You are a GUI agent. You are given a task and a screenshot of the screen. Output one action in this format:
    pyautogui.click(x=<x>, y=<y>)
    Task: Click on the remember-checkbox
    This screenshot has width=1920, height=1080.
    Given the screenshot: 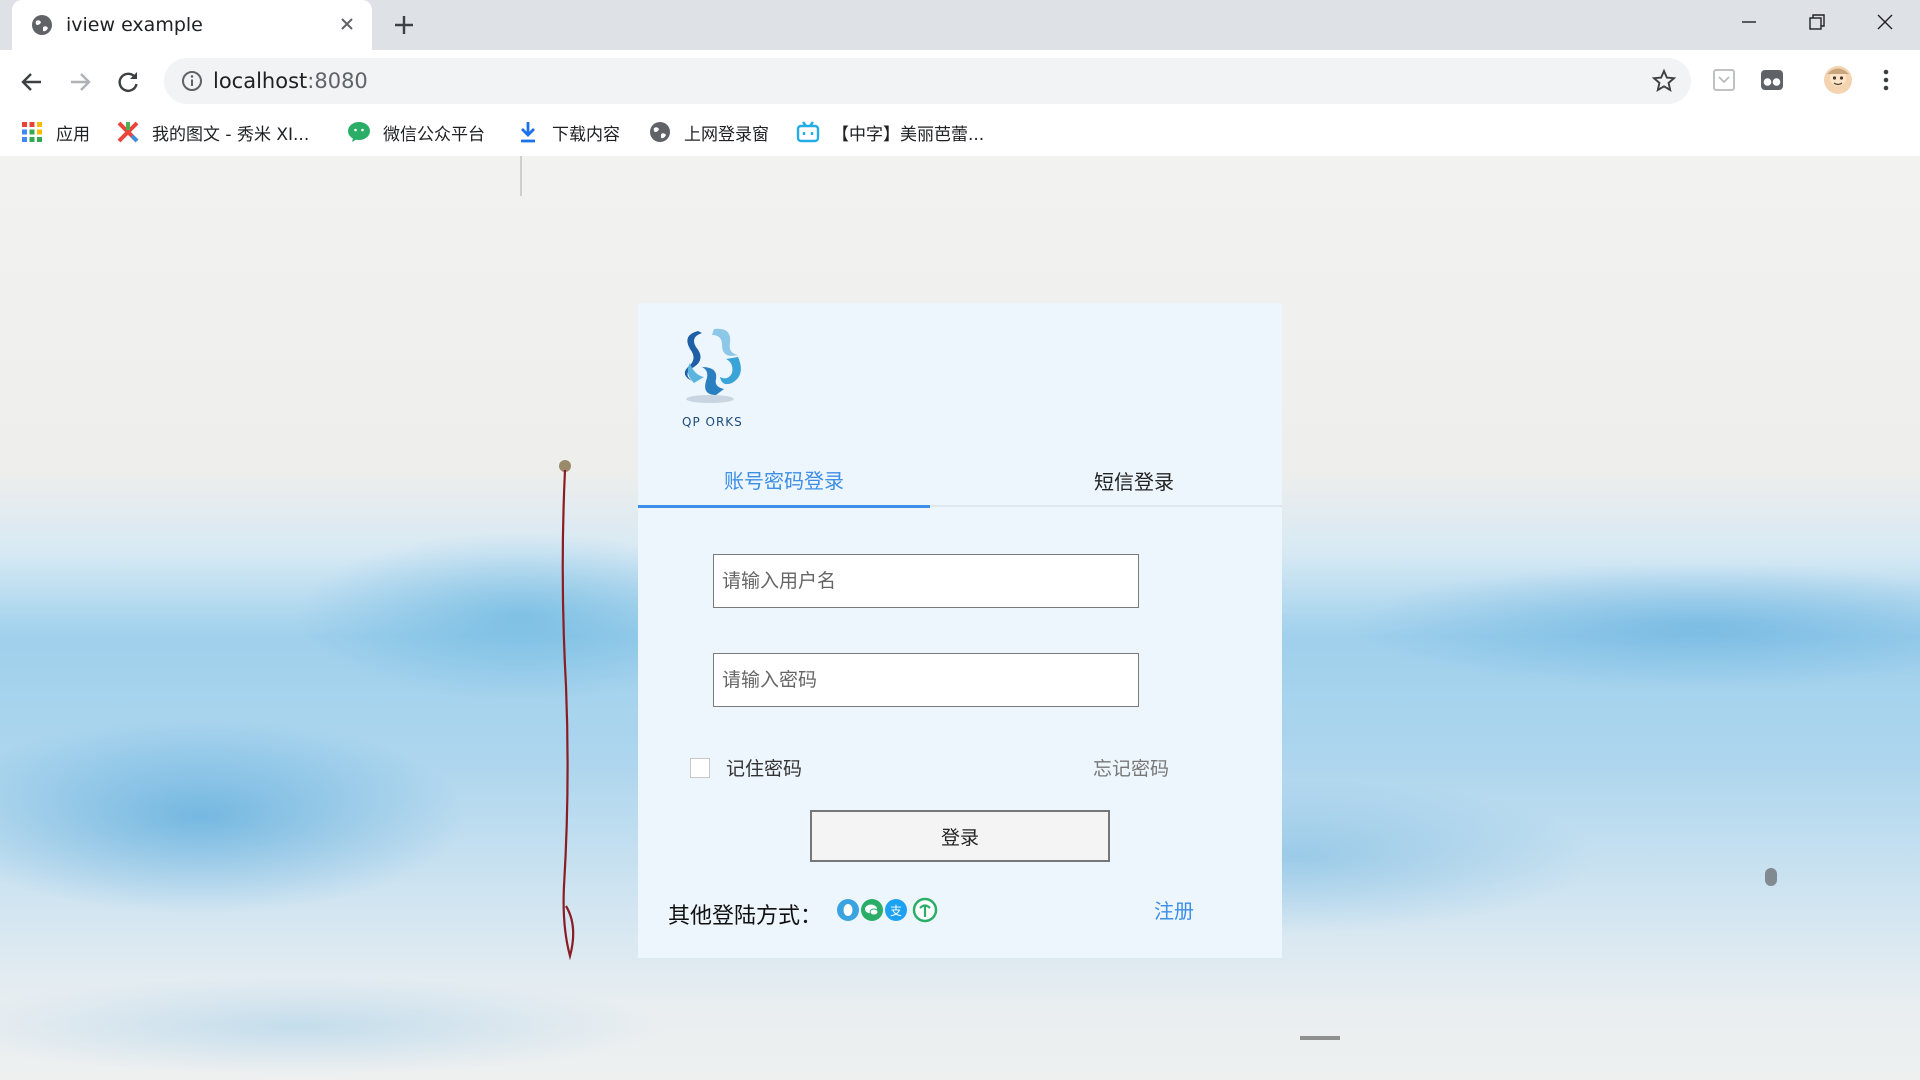 What is the action you would take?
    pyautogui.click(x=700, y=767)
    